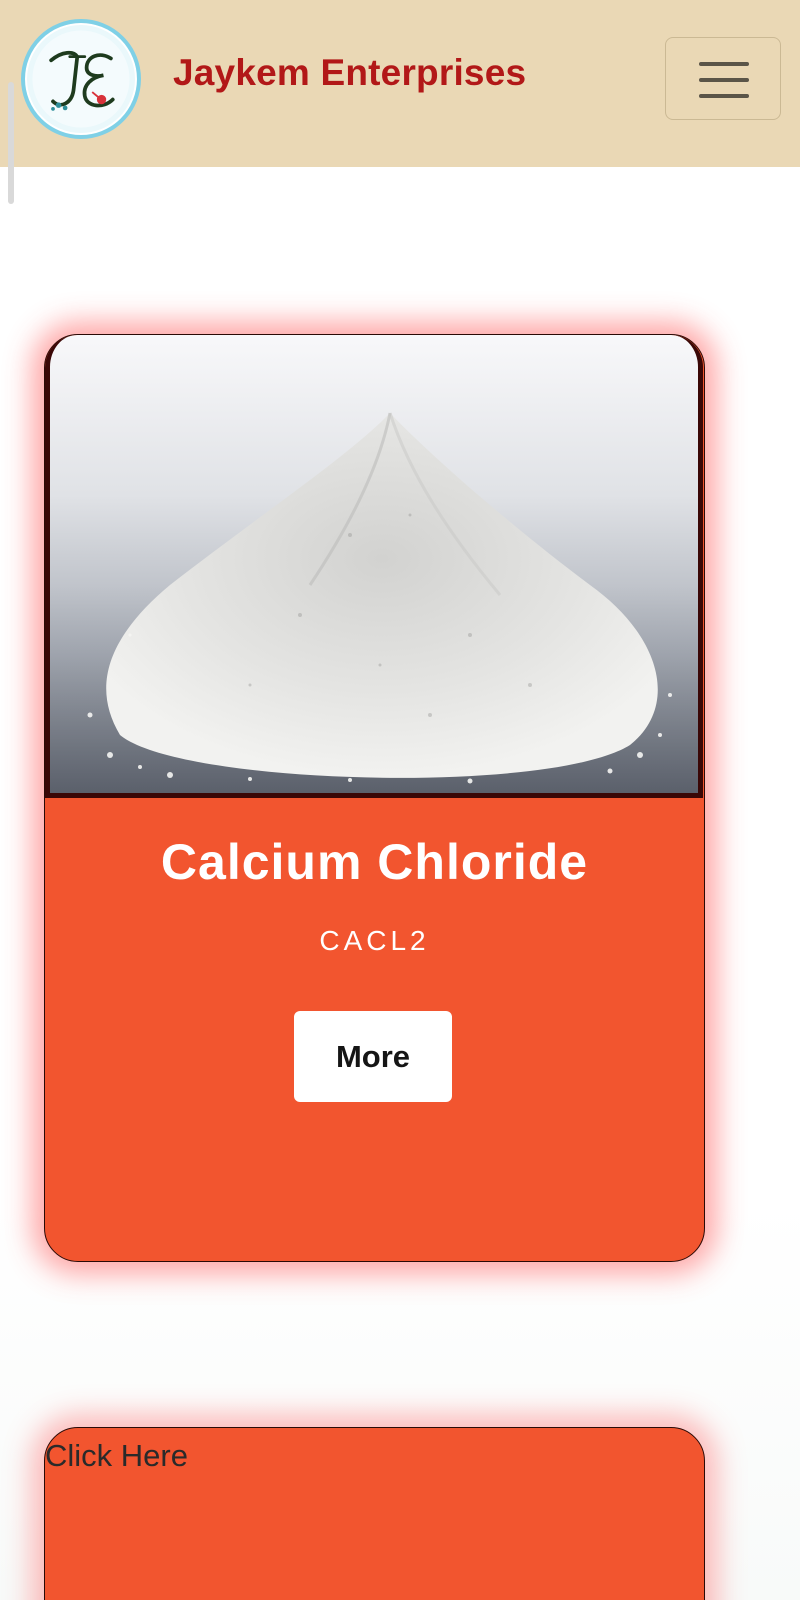 This screenshot has height=1600, width=800. What do you see at coordinates (374, 1513) in the screenshot?
I see `second-product-card: Click Here` at bounding box center [374, 1513].